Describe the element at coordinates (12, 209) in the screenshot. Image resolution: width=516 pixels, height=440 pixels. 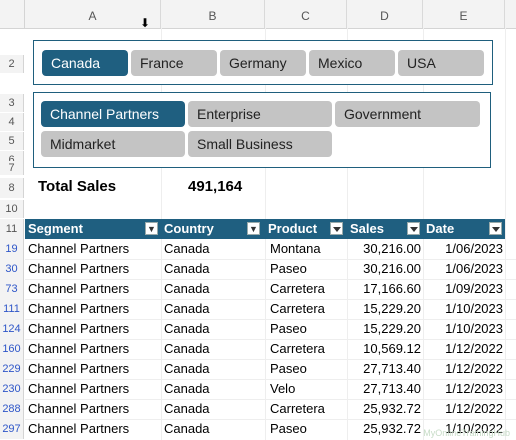
I see `row-header: 10` at that location.